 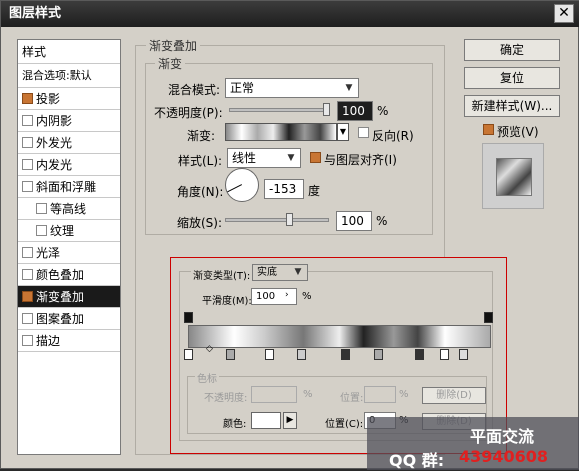 What do you see at coordinates (227, 301) in the screenshot?
I see `smoothness-label: 平滑度(M):` at bounding box center [227, 301].